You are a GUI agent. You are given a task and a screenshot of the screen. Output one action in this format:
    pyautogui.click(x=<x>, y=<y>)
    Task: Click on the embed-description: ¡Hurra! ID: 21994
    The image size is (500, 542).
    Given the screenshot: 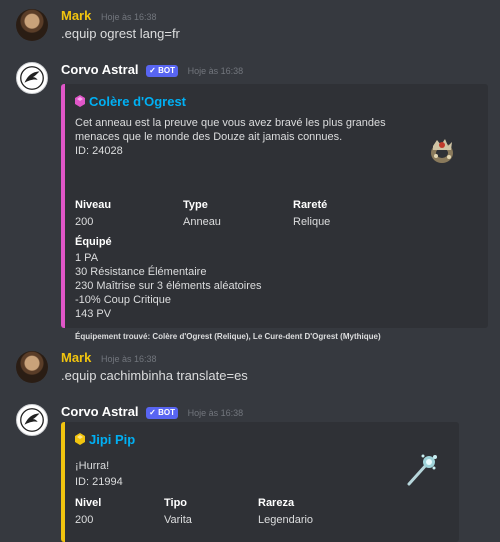 What is the action you would take?
    pyautogui.click(x=225, y=474)
    